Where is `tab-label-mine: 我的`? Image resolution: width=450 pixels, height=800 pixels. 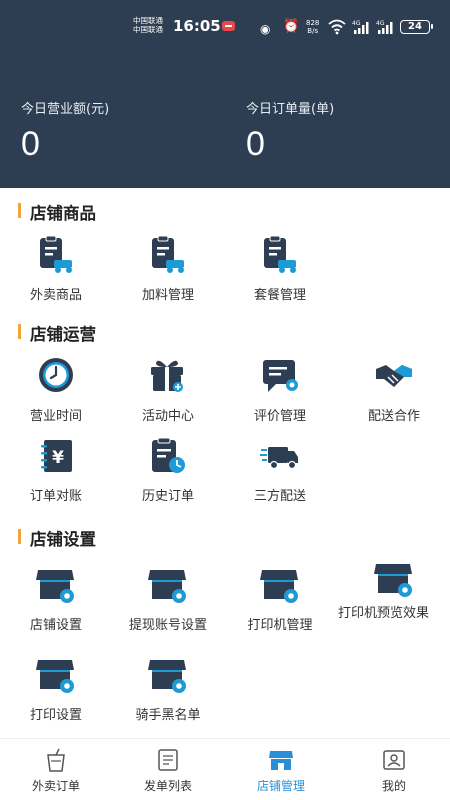 tab-label-mine: 我的 is located at coordinates (393, 786).